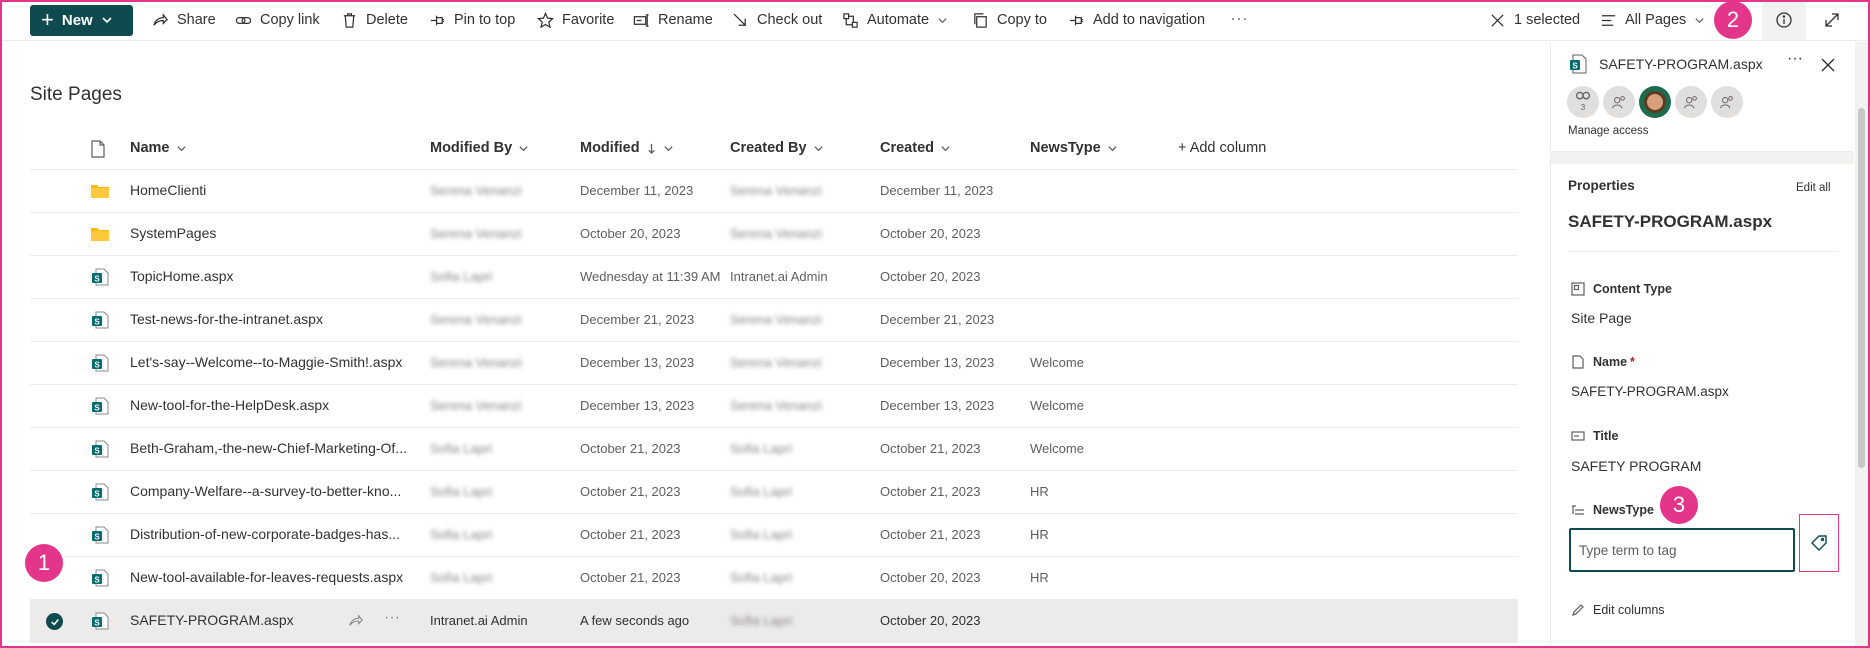  I want to click on share-button: Share, so click(184, 20).